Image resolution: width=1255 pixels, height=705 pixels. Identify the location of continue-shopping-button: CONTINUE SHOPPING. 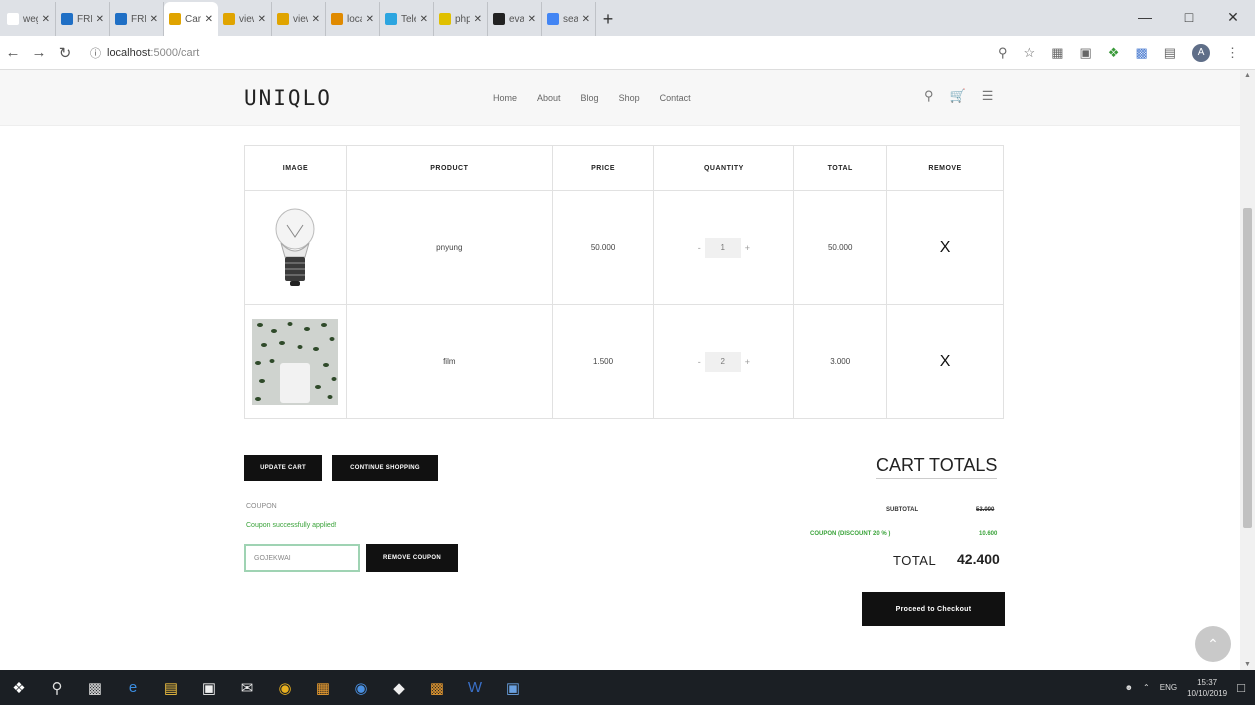
(385, 468).